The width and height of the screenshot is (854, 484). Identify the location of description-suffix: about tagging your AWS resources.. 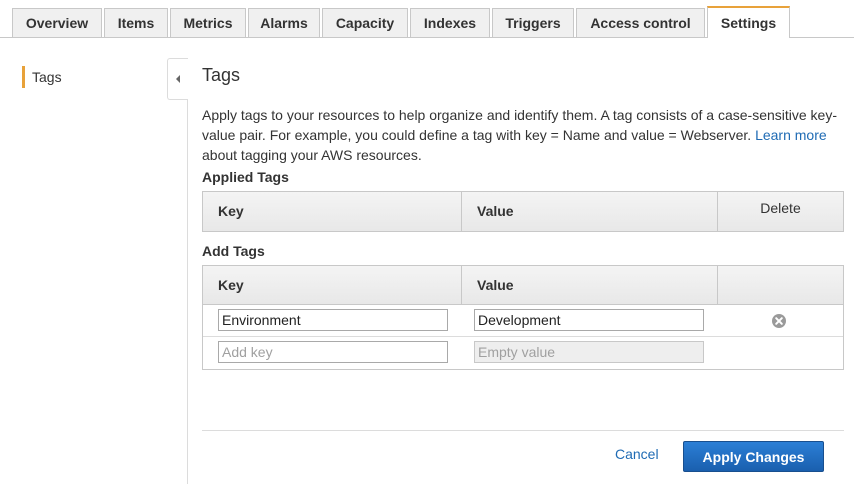
(312, 155).